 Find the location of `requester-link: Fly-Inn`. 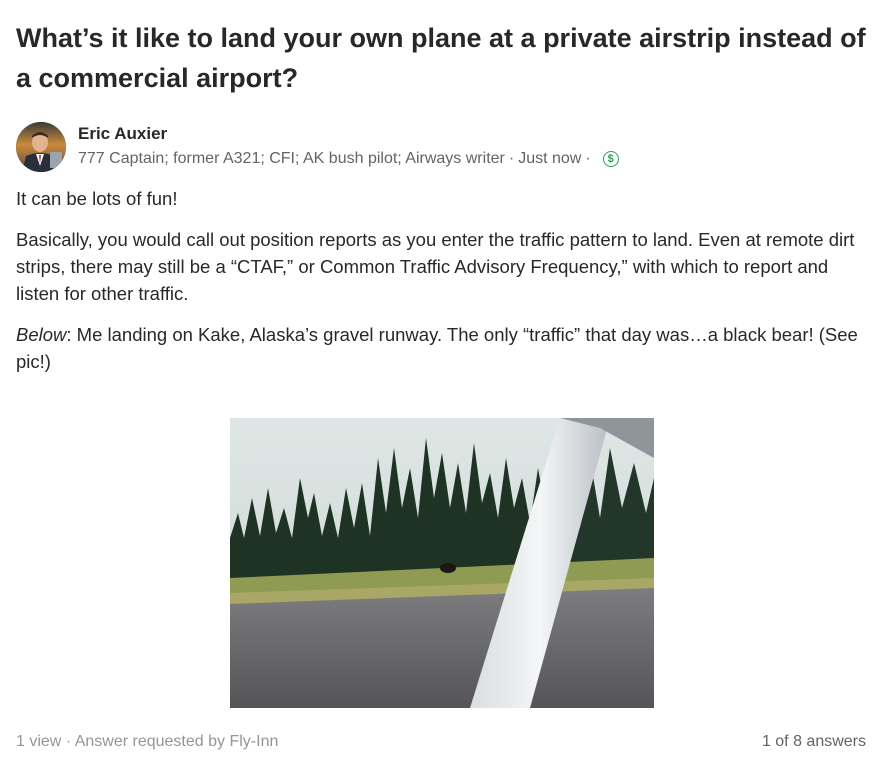

requester-link: Fly-Inn is located at coordinates (253, 741).